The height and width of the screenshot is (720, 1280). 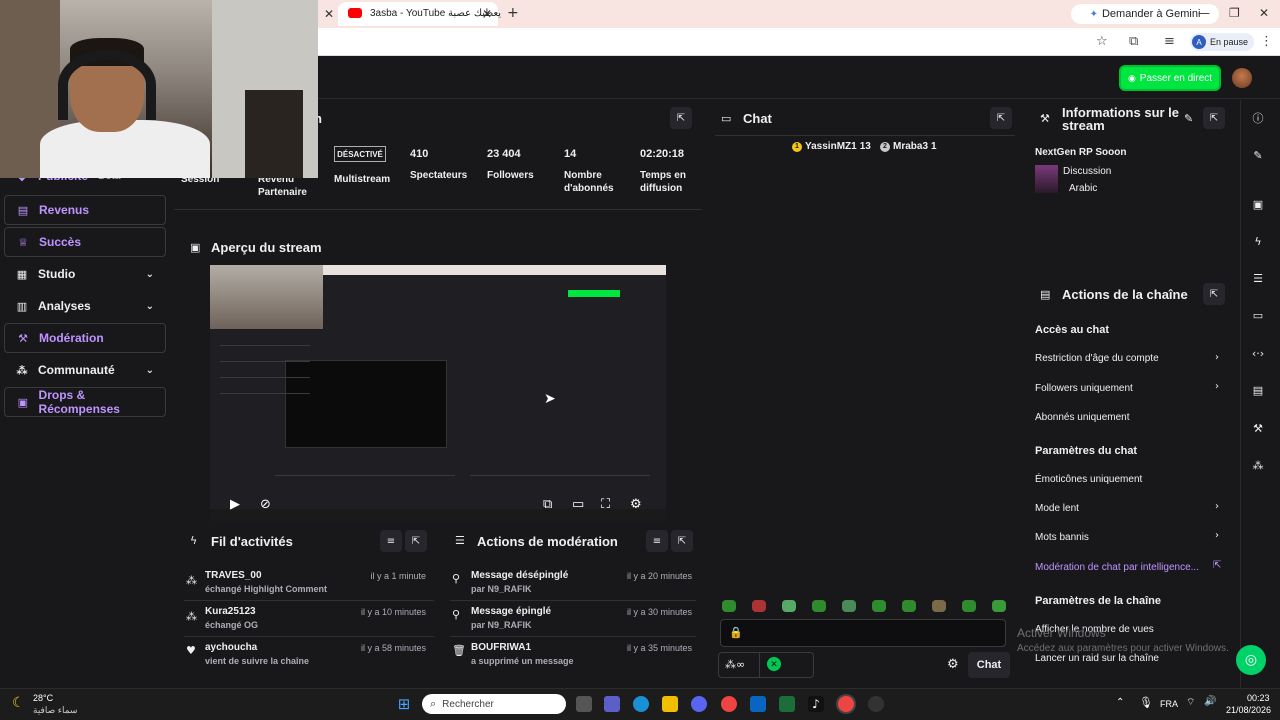 What do you see at coordinates (1169, 41) in the screenshot?
I see `media-queue-icon: ≡` at bounding box center [1169, 41].